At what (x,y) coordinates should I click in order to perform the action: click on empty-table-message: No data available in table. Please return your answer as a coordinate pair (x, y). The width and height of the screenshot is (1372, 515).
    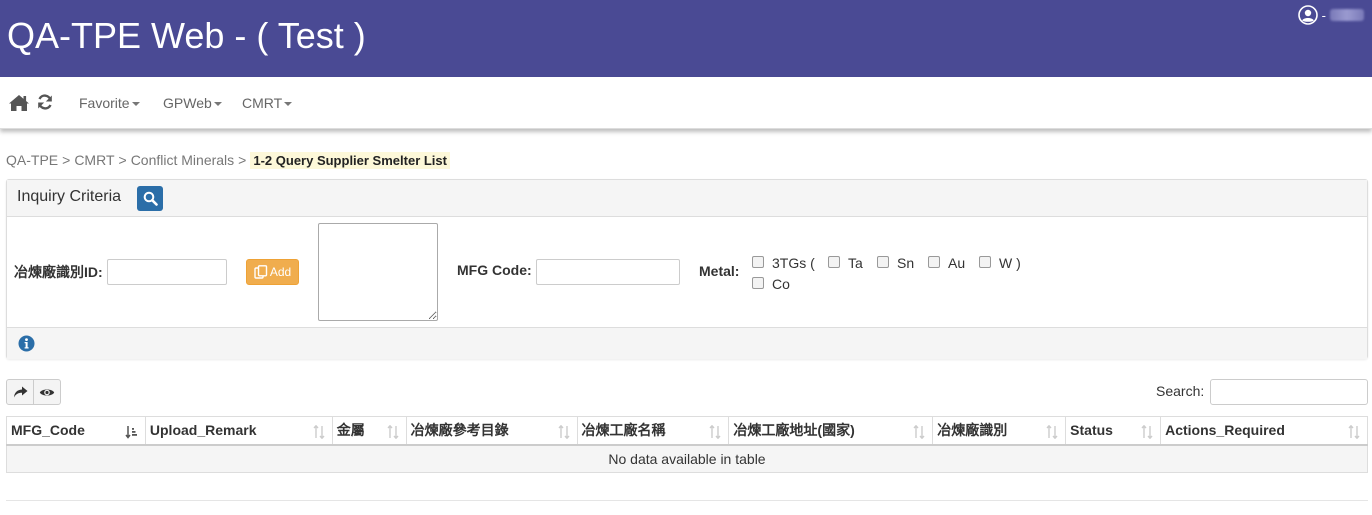
    Looking at the image, I should click on (687, 458).